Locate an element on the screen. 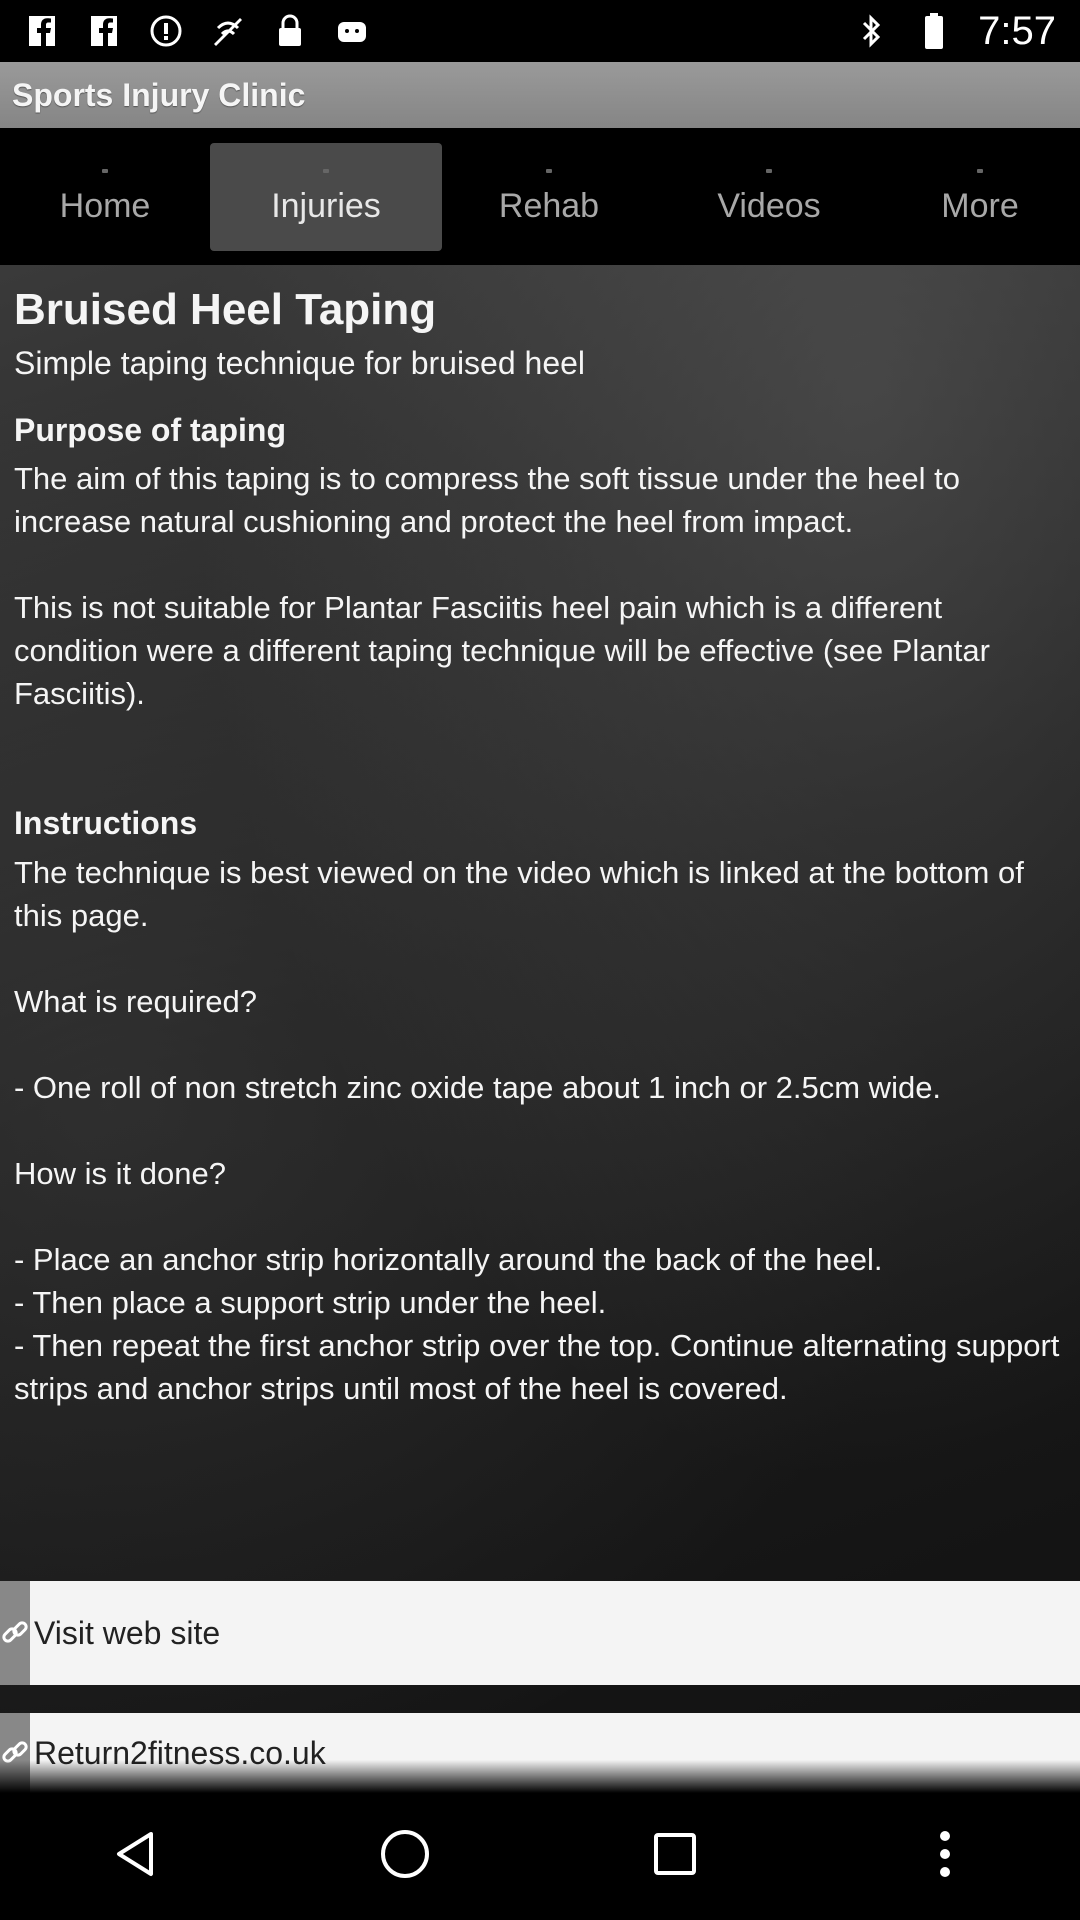 The image size is (1080, 1920). no-signal-icon is located at coordinates (228, 31).